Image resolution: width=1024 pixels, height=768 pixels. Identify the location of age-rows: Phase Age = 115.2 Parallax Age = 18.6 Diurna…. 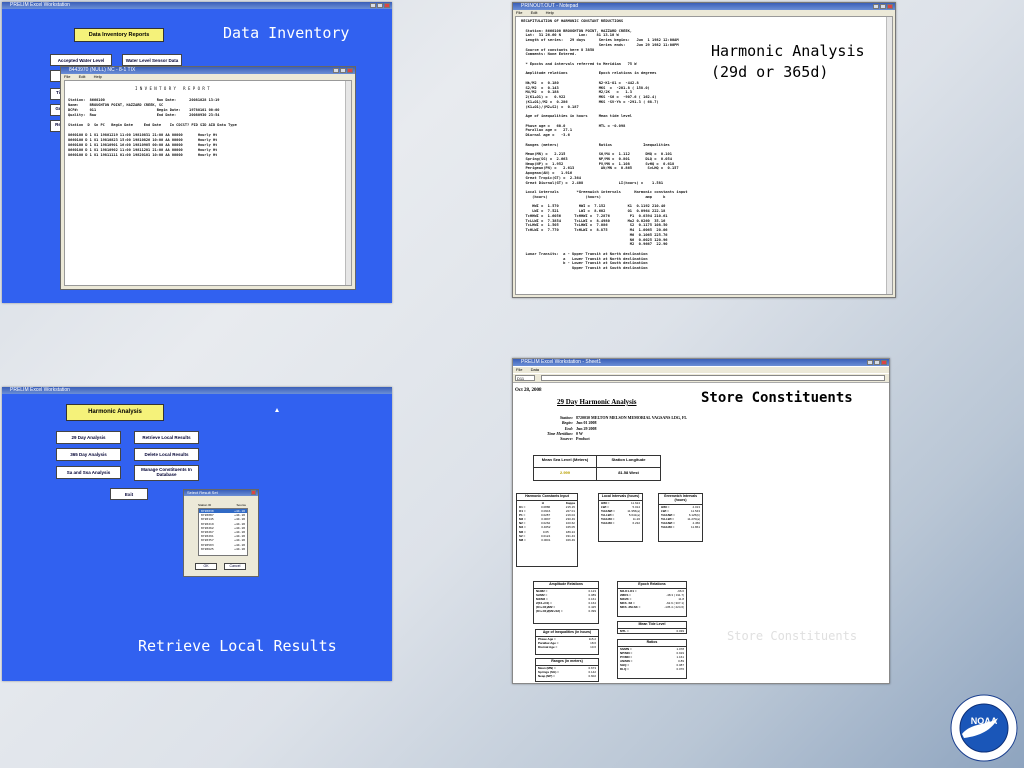
(567, 643).